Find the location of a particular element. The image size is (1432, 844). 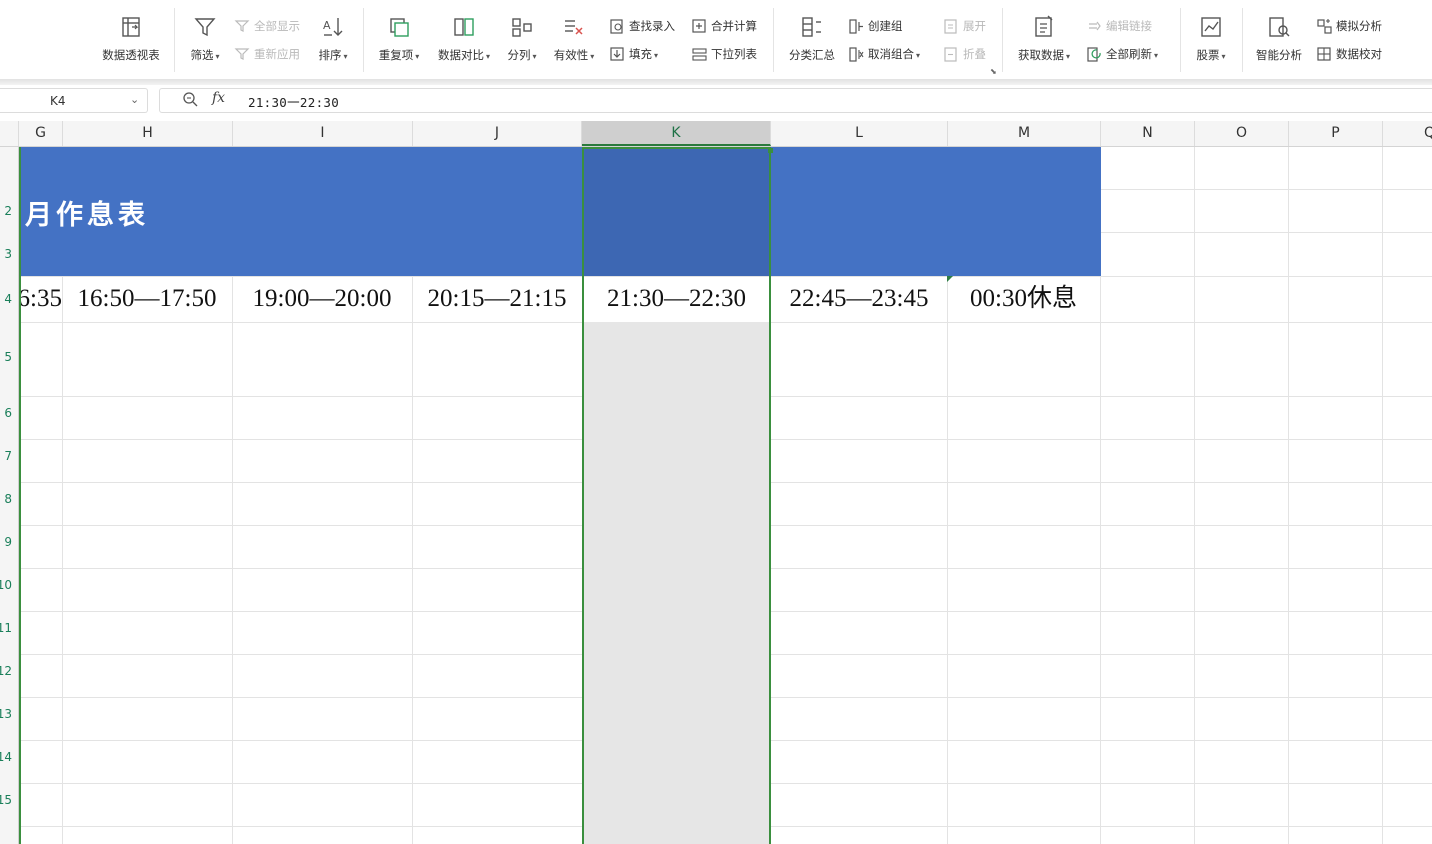

filter-button: 筛选 ▾ is located at coordinates (205, 31).